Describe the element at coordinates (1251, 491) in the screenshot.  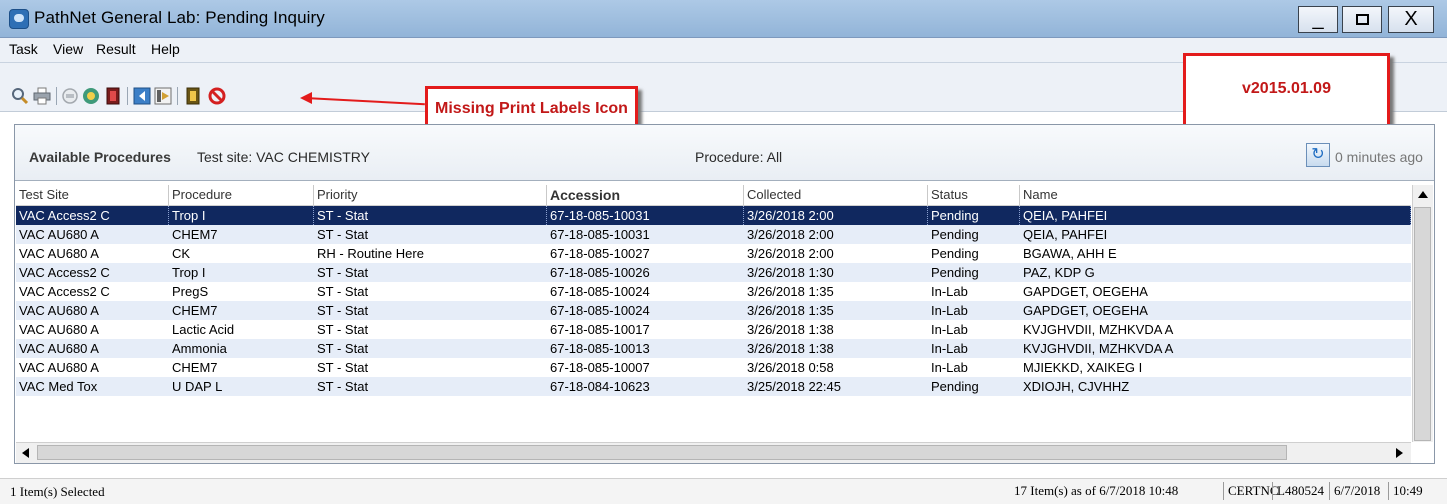
I see `environment-name: CERTNC` at that location.